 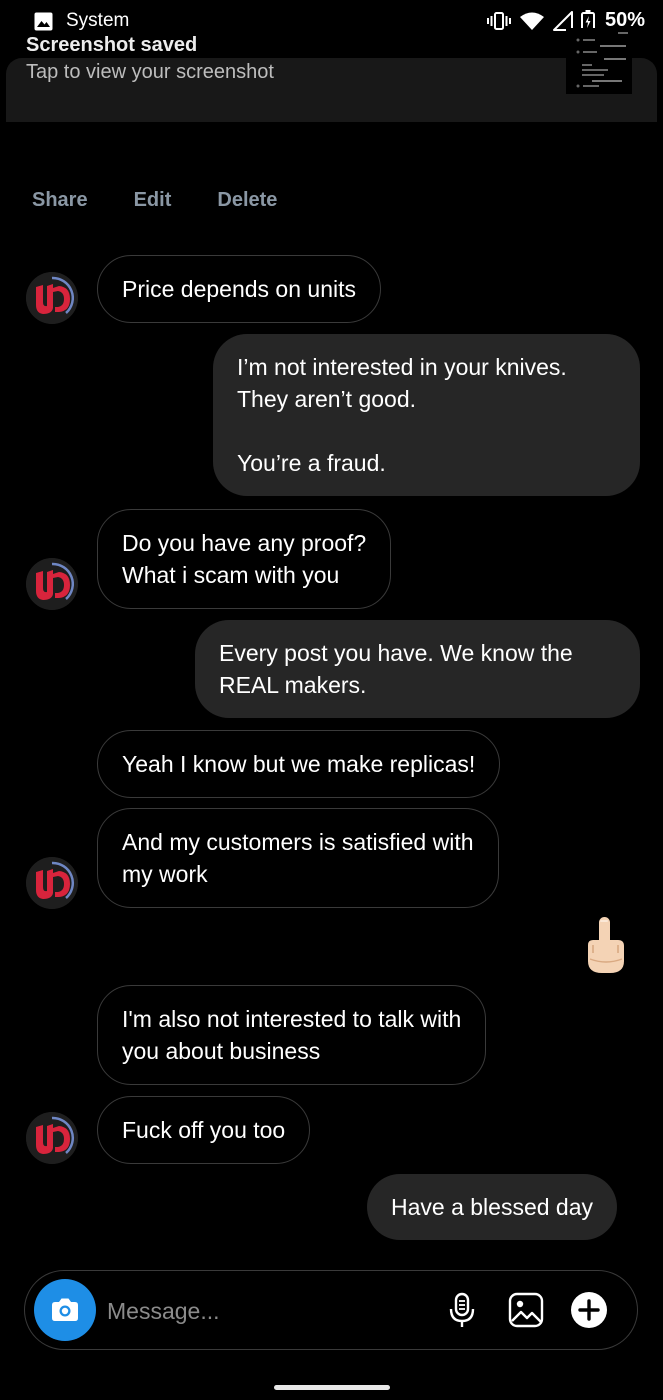 I want to click on camera-button, so click(x=65, y=1310).